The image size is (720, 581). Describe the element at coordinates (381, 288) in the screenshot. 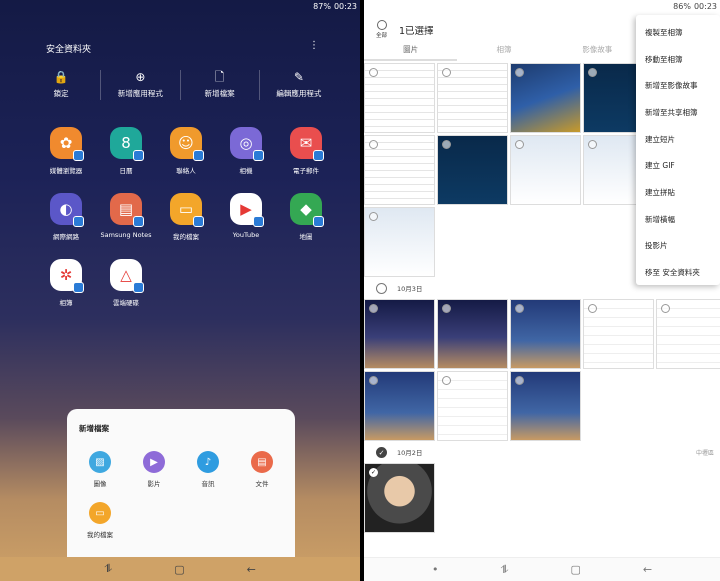

I see `date-select-checkbox` at that location.